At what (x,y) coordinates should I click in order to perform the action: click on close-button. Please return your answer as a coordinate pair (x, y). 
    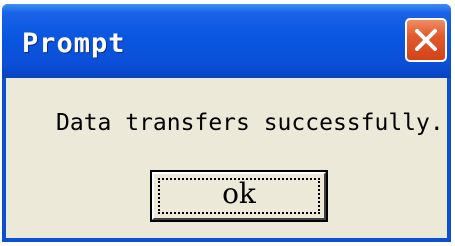
    Looking at the image, I should click on (426, 40).